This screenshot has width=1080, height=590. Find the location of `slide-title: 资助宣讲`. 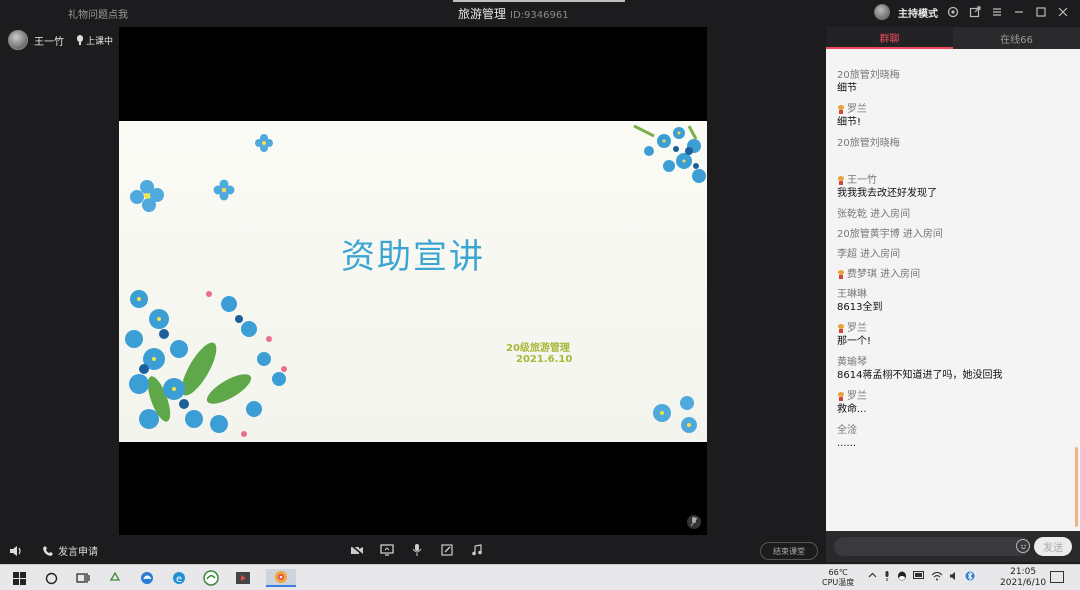

slide-title: 资助宣讲 is located at coordinates (413, 257).